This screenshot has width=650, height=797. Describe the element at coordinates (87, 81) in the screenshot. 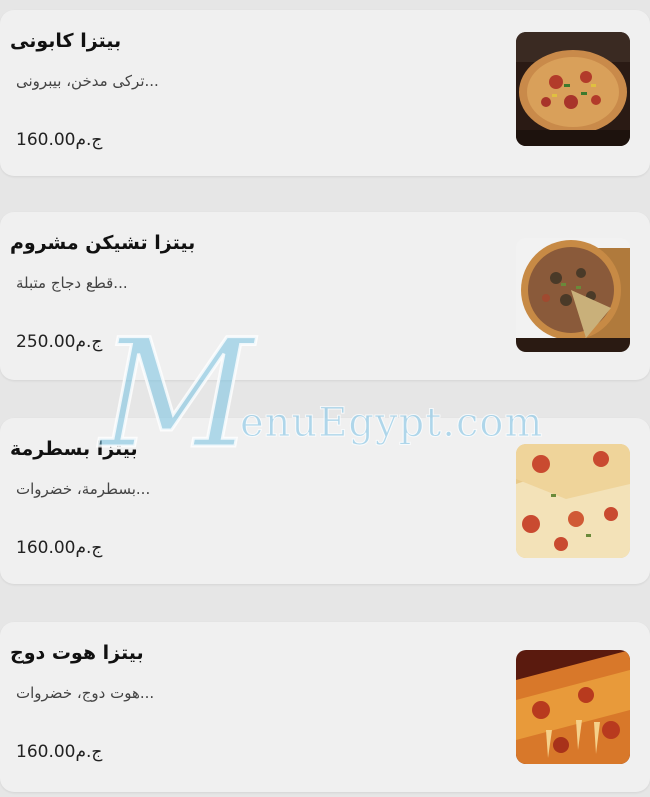

I see `item-description: ...تركى مدخن، بيبرونى` at that location.